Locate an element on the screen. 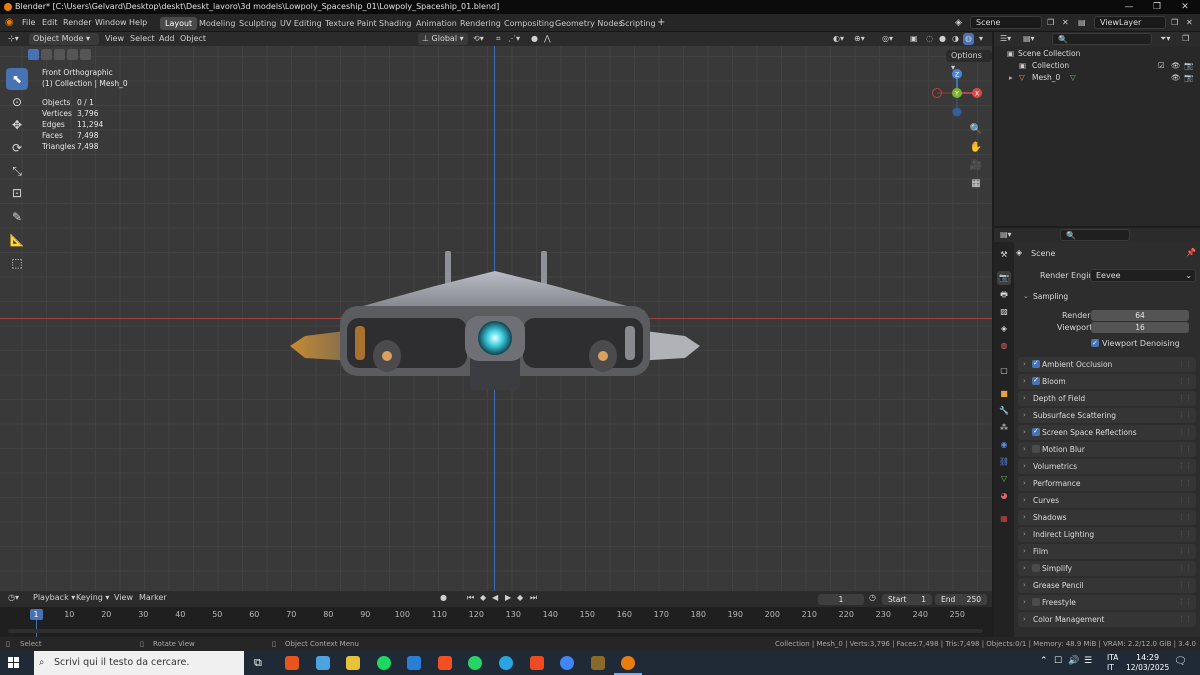  maximize-button: ❐ is located at coordinates (1157, 7).